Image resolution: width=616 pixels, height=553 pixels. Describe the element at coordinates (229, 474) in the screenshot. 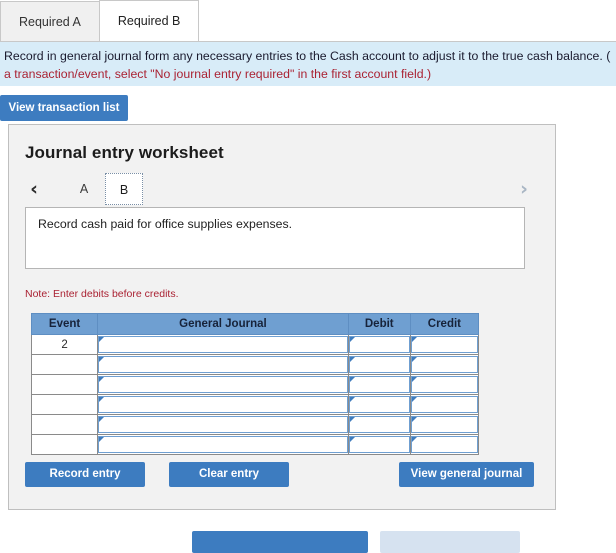

I see `clear-entry-button: Clear entry` at that location.